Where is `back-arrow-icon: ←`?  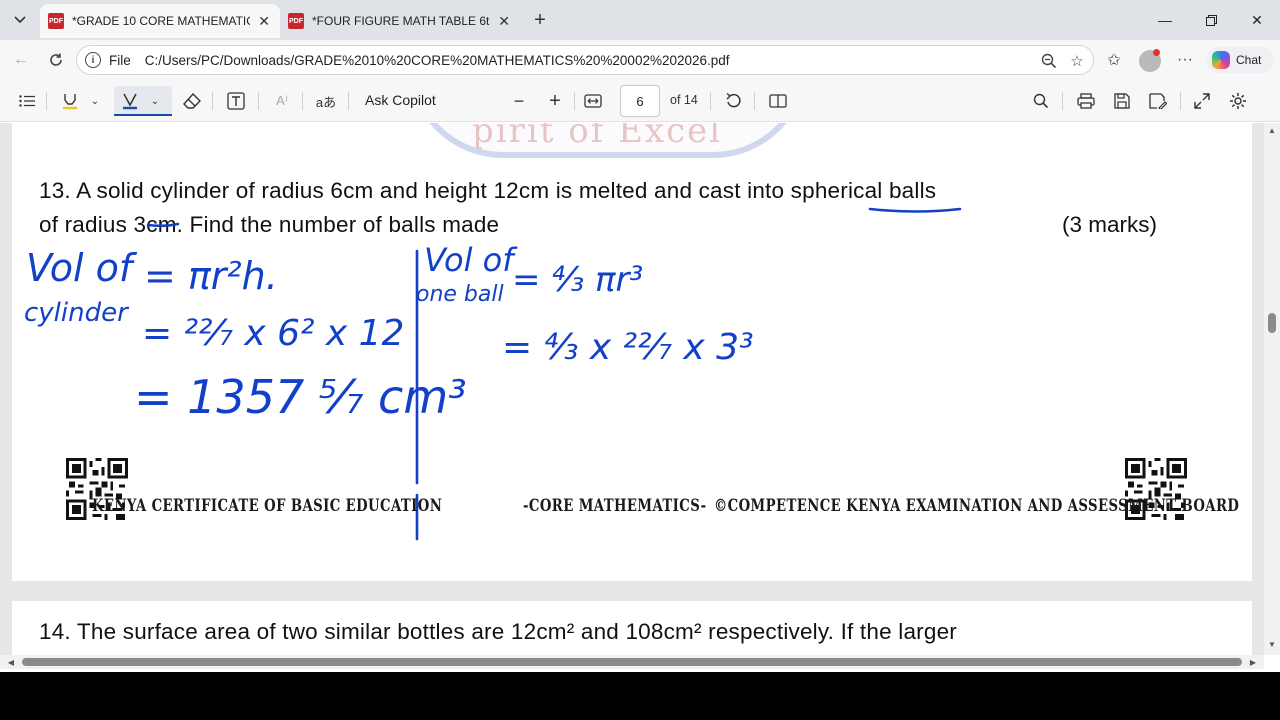
back-arrow-icon: ← is located at coordinates (21, 59).